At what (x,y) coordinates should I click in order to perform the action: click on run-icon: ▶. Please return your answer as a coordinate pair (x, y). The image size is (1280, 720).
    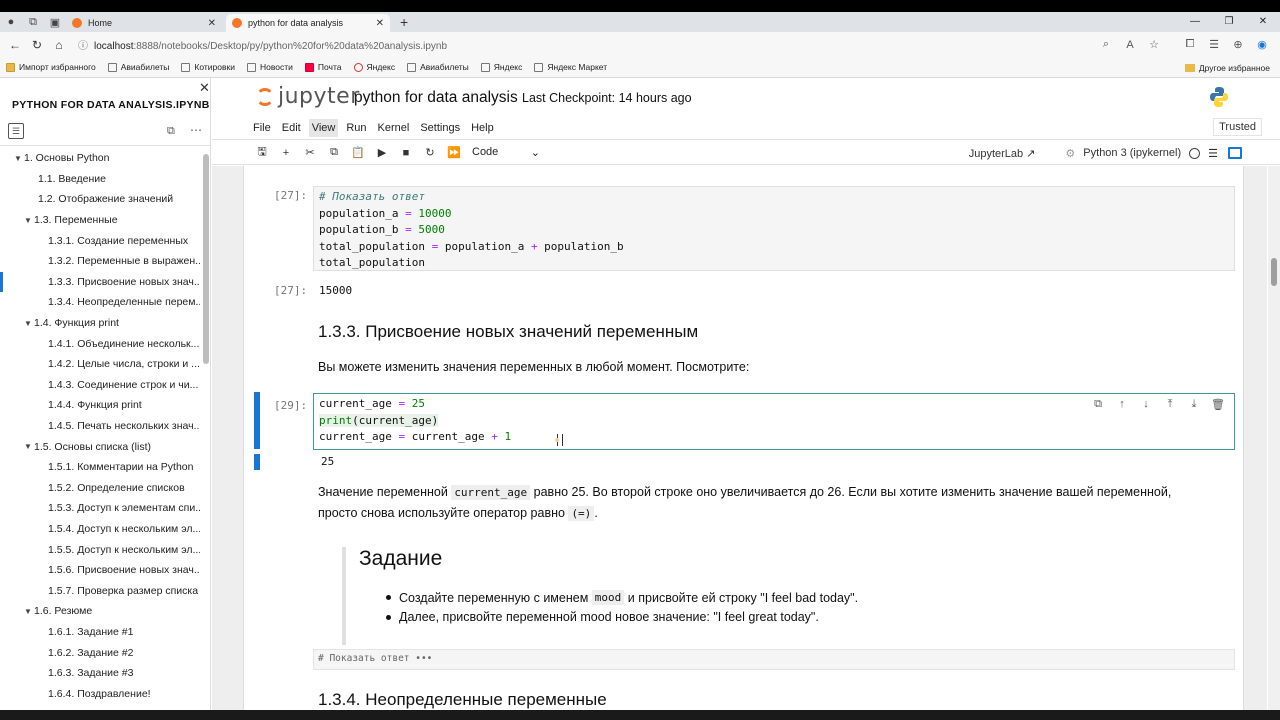
    Looking at the image, I should click on (382, 152).